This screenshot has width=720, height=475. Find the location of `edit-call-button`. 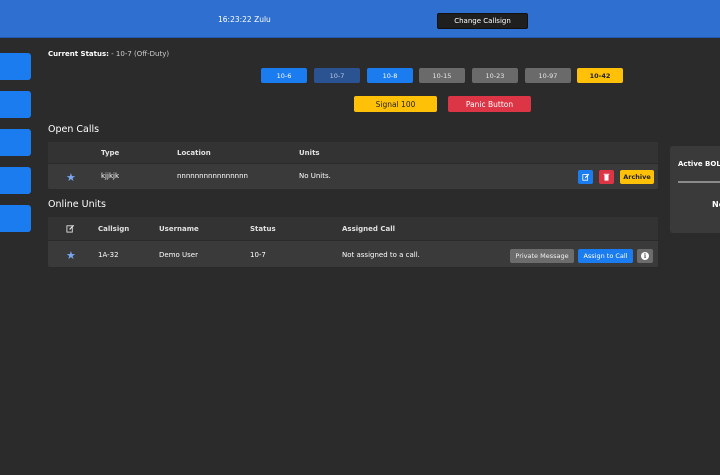

edit-call-button is located at coordinates (585, 177).